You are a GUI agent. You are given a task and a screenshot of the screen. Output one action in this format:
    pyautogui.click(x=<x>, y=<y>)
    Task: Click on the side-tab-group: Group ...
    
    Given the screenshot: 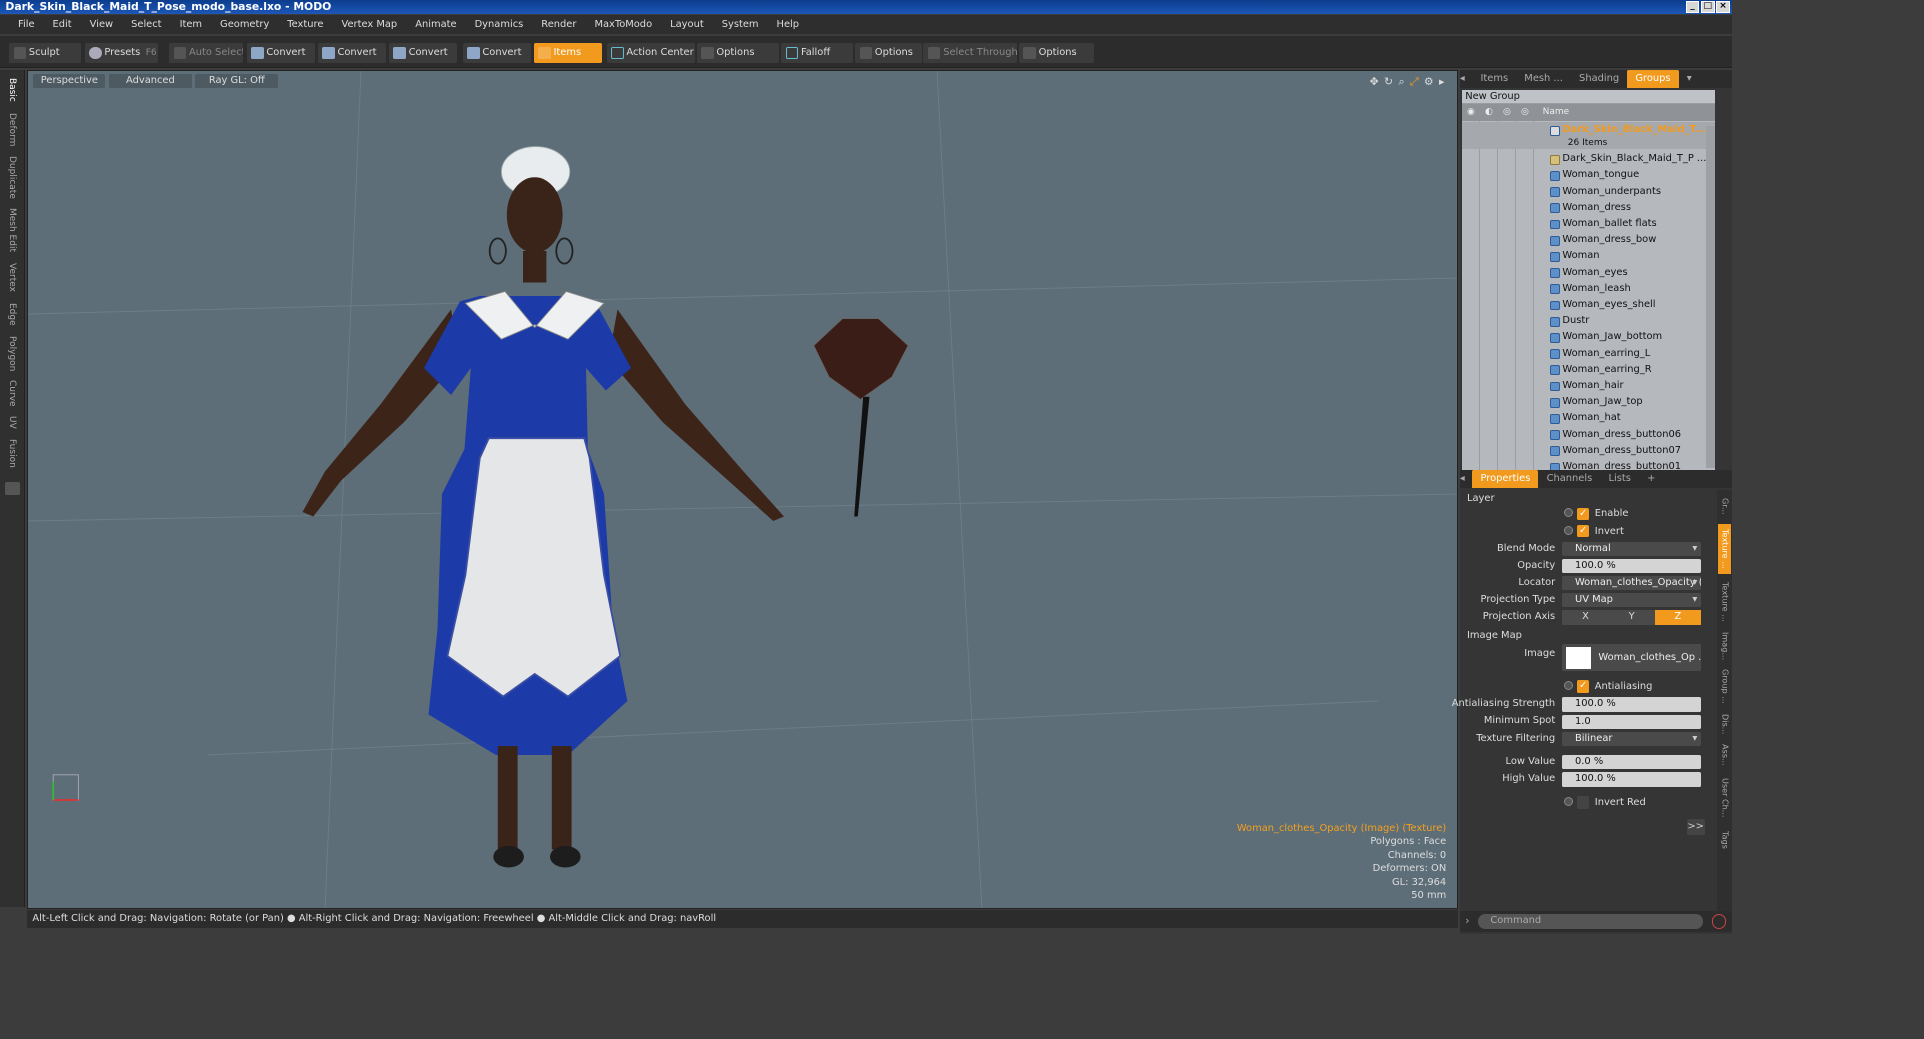 What is the action you would take?
    pyautogui.click(x=1724, y=686)
    